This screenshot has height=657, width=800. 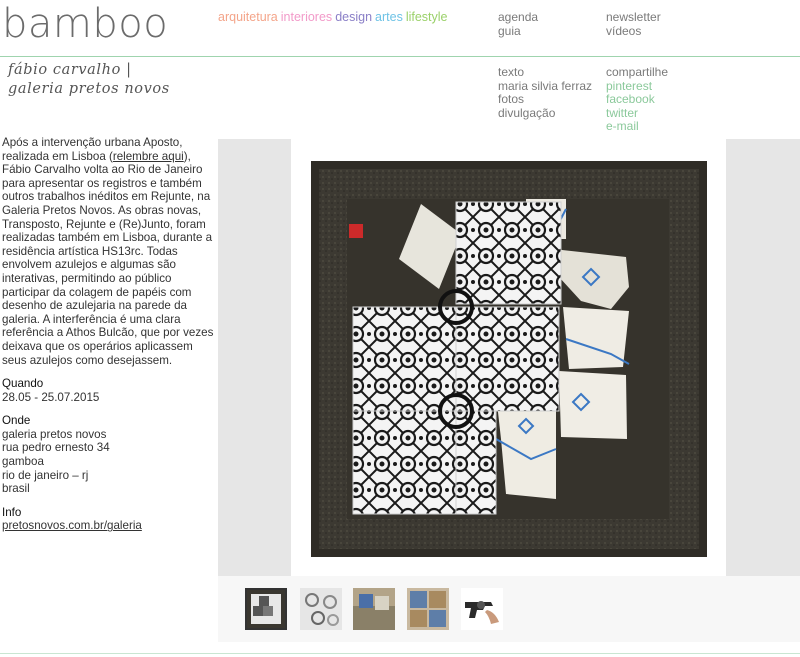 What do you see at coordinates (637, 113) in the screenshot?
I see `share-twitter: twitter` at bounding box center [637, 113].